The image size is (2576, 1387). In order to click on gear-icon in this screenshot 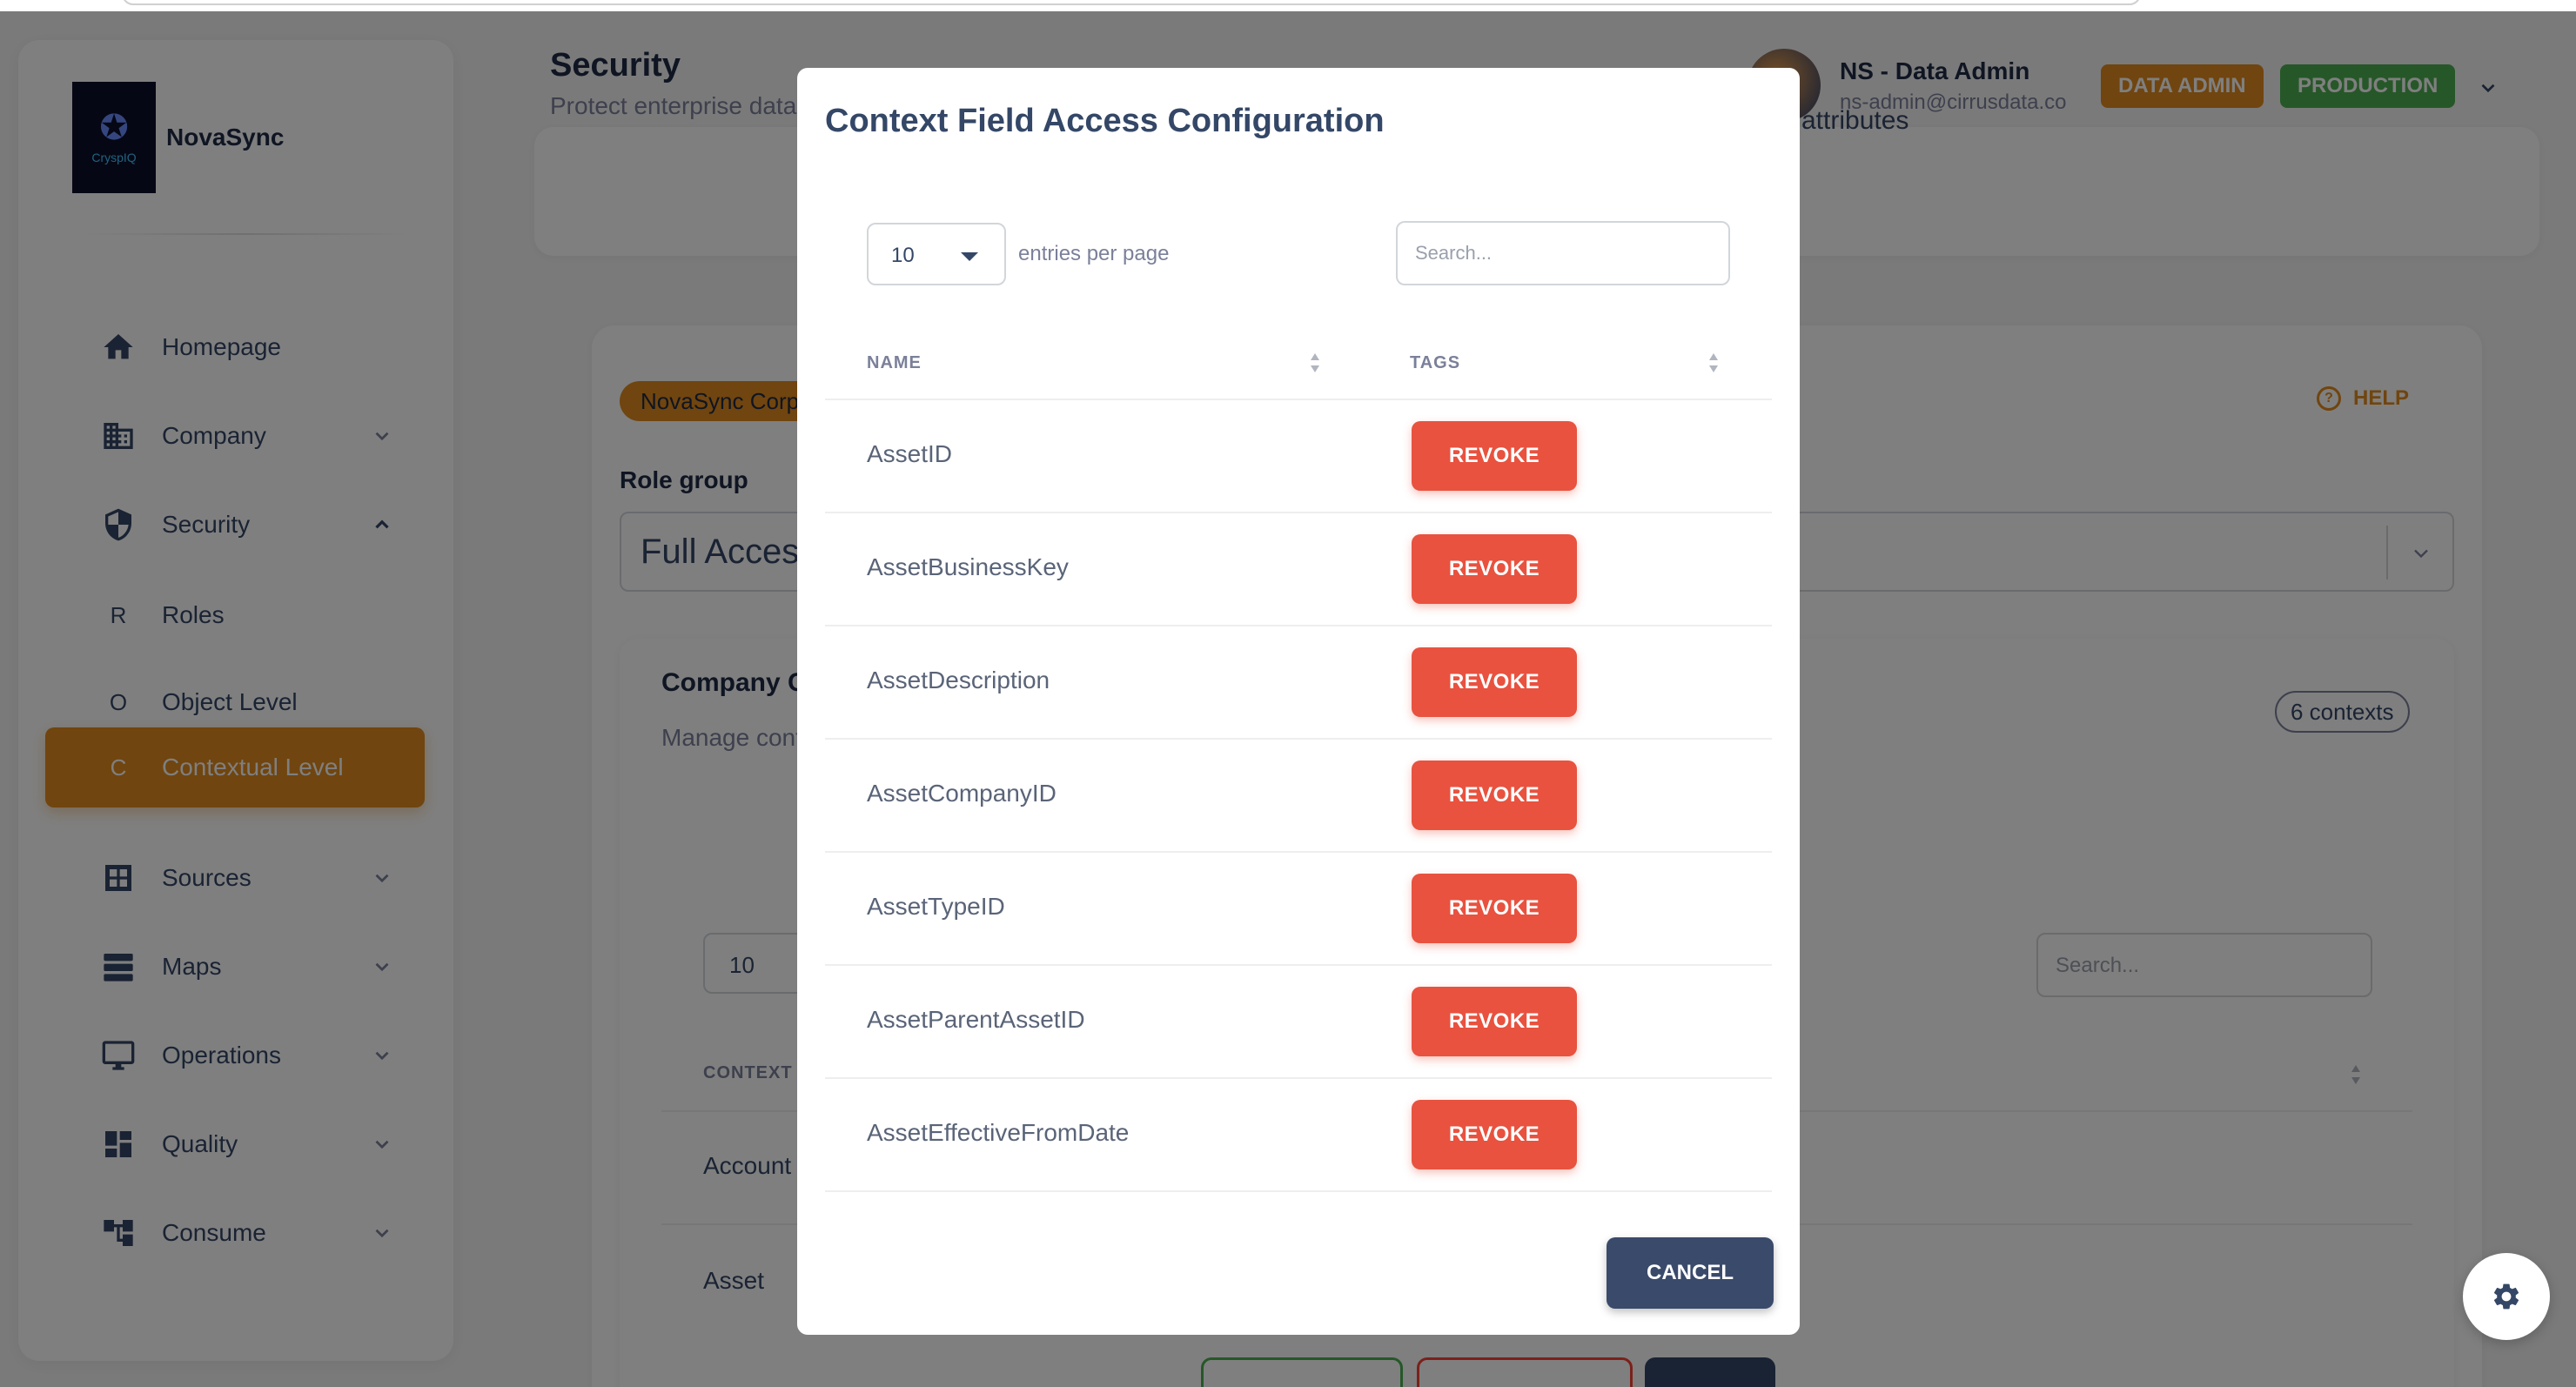, I will do `click(2506, 1297)`.